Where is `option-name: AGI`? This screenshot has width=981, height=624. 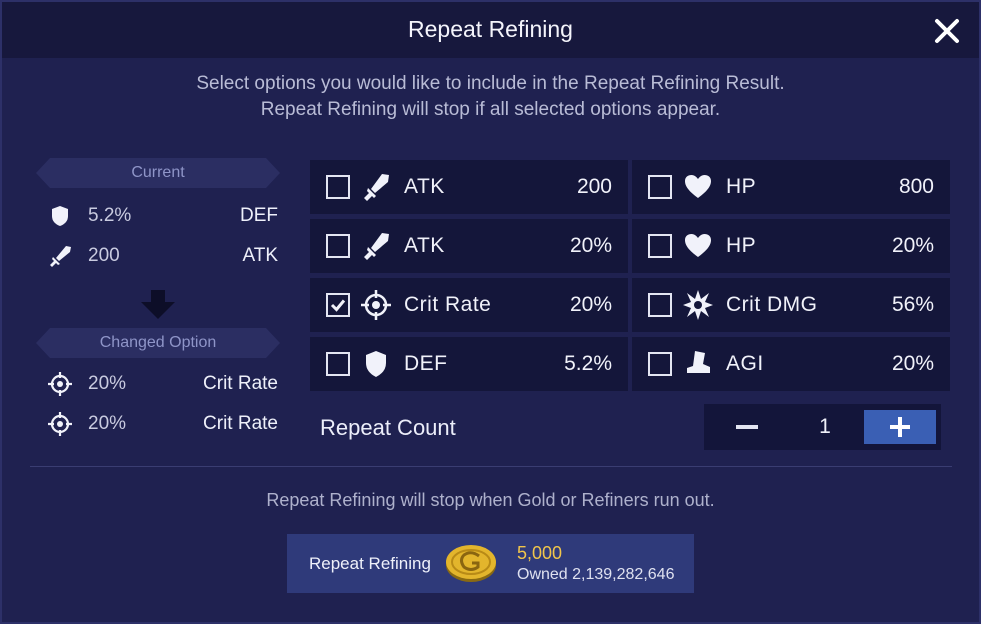
option-name: AGI is located at coordinates (745, 363).